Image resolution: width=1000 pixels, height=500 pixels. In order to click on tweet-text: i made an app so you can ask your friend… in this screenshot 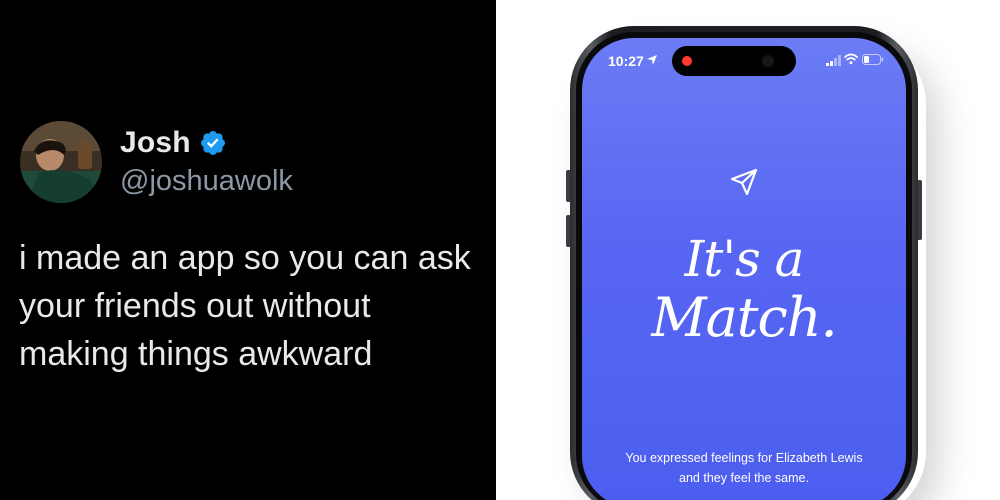, I will do `click(245, 306)`.